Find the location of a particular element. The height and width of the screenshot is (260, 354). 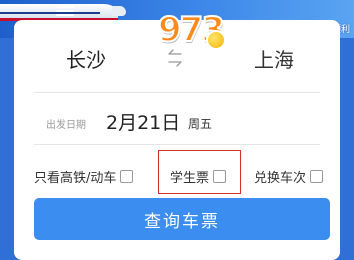

high-speed-only-option: 只看高铁/动车 is located at coordinates (84, 176).